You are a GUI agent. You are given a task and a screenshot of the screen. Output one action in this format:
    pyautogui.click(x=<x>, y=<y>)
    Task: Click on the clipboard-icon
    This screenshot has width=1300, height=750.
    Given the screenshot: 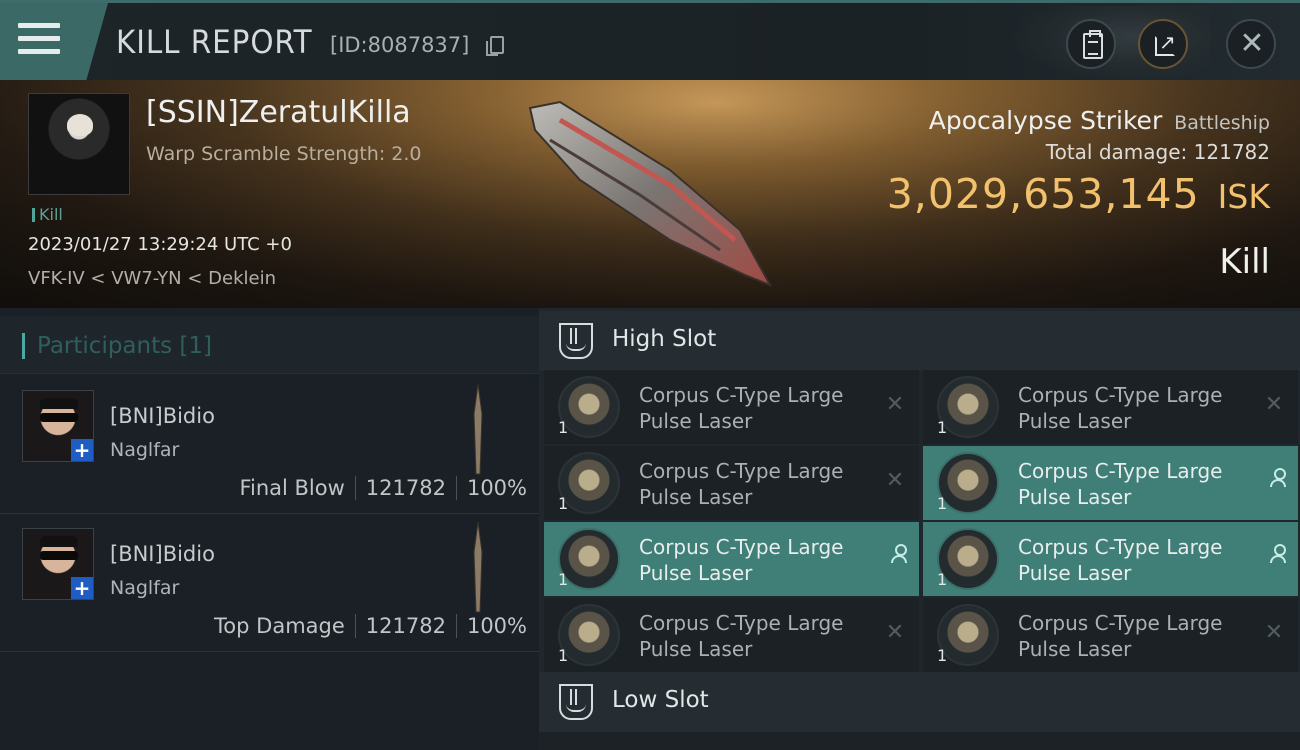 What is the action you would take?
    pyautogui.click(x=1093, y=44)
    